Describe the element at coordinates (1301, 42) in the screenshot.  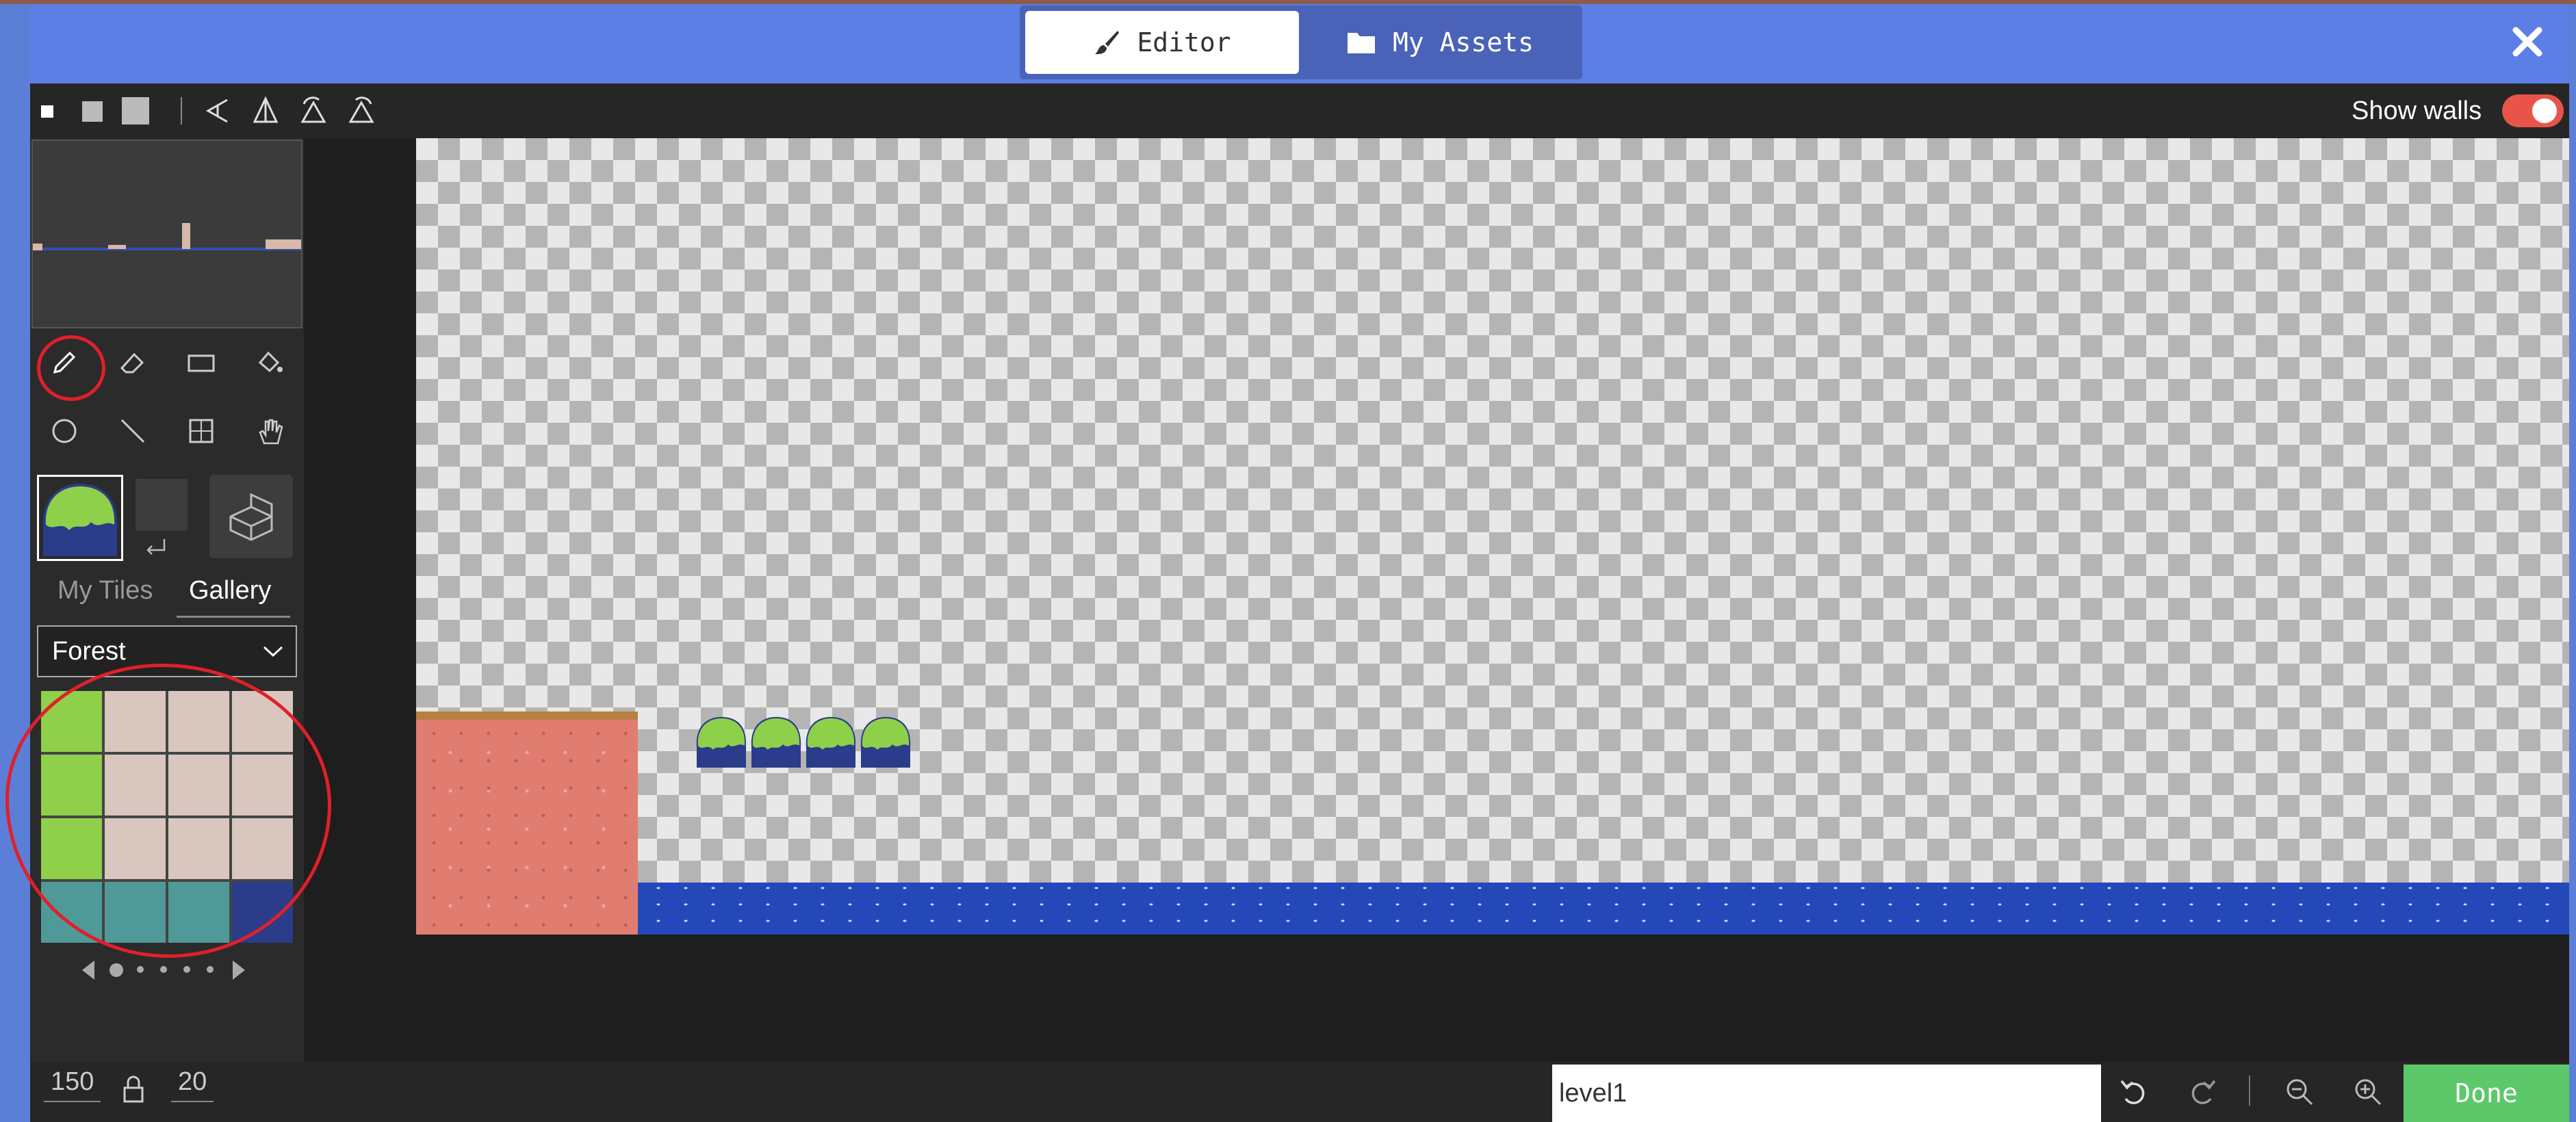
I see `header-tabs: Editor My Assets` at that location.